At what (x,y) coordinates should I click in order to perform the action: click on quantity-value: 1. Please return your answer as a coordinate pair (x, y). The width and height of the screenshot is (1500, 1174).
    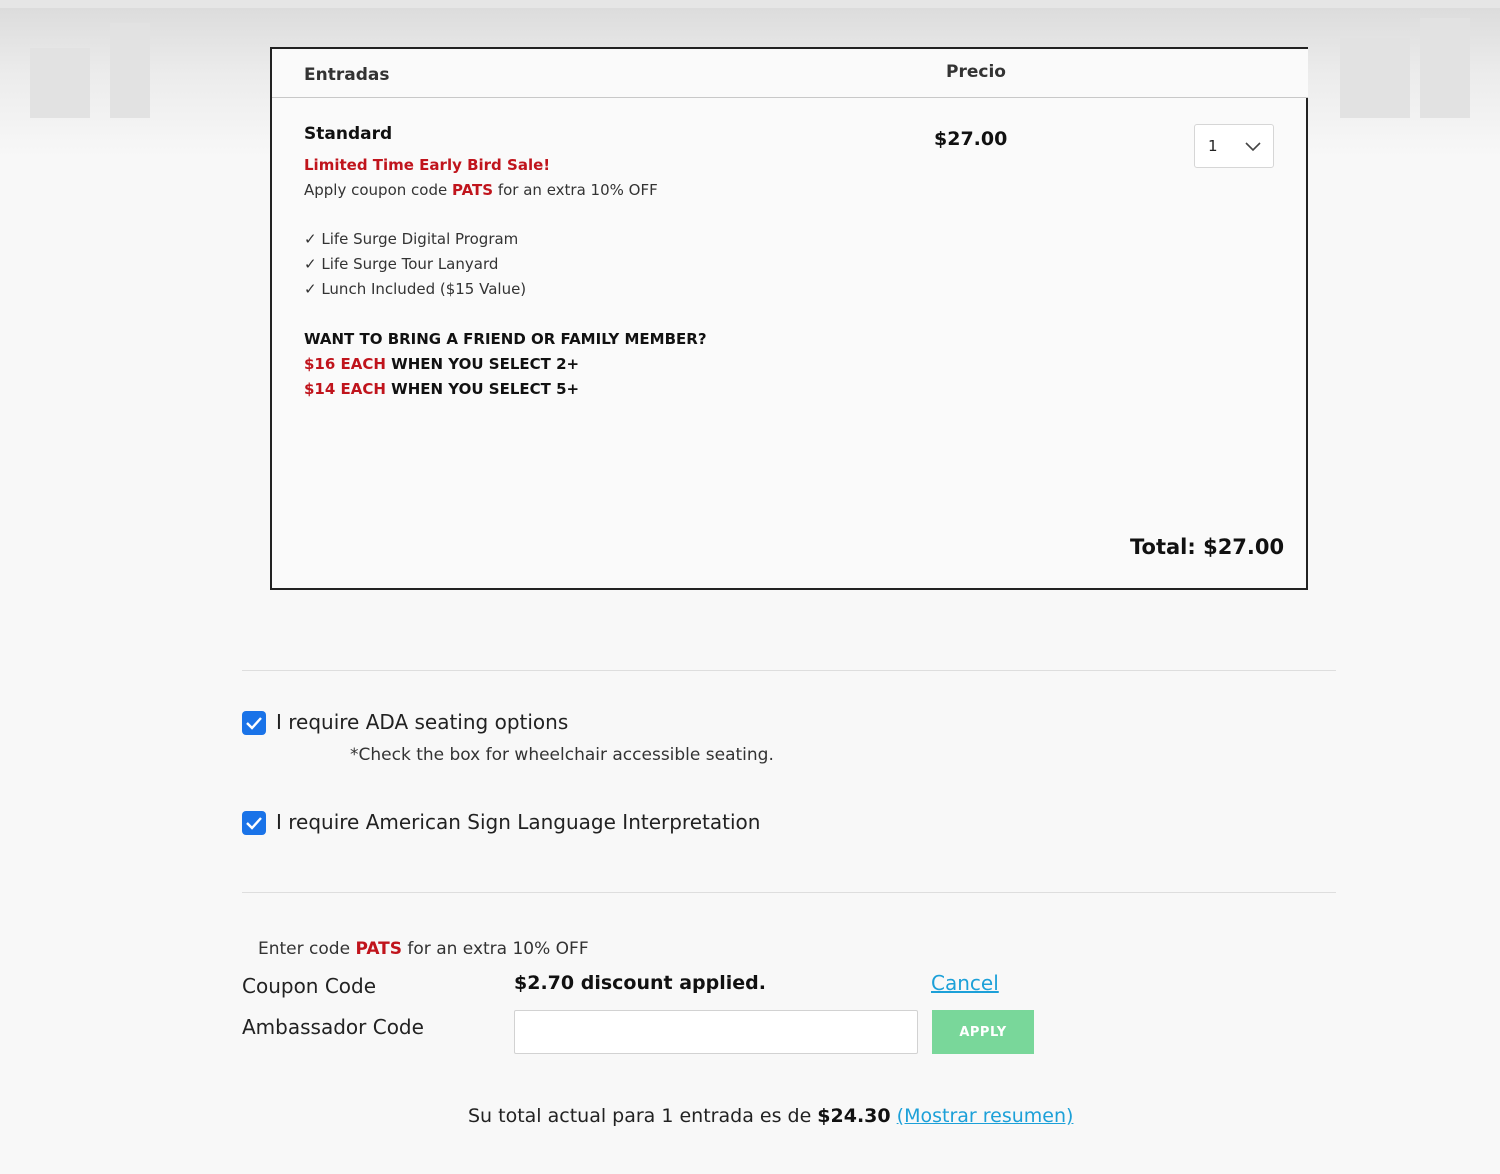
    Looking at the image, I should click on (1213, 146).